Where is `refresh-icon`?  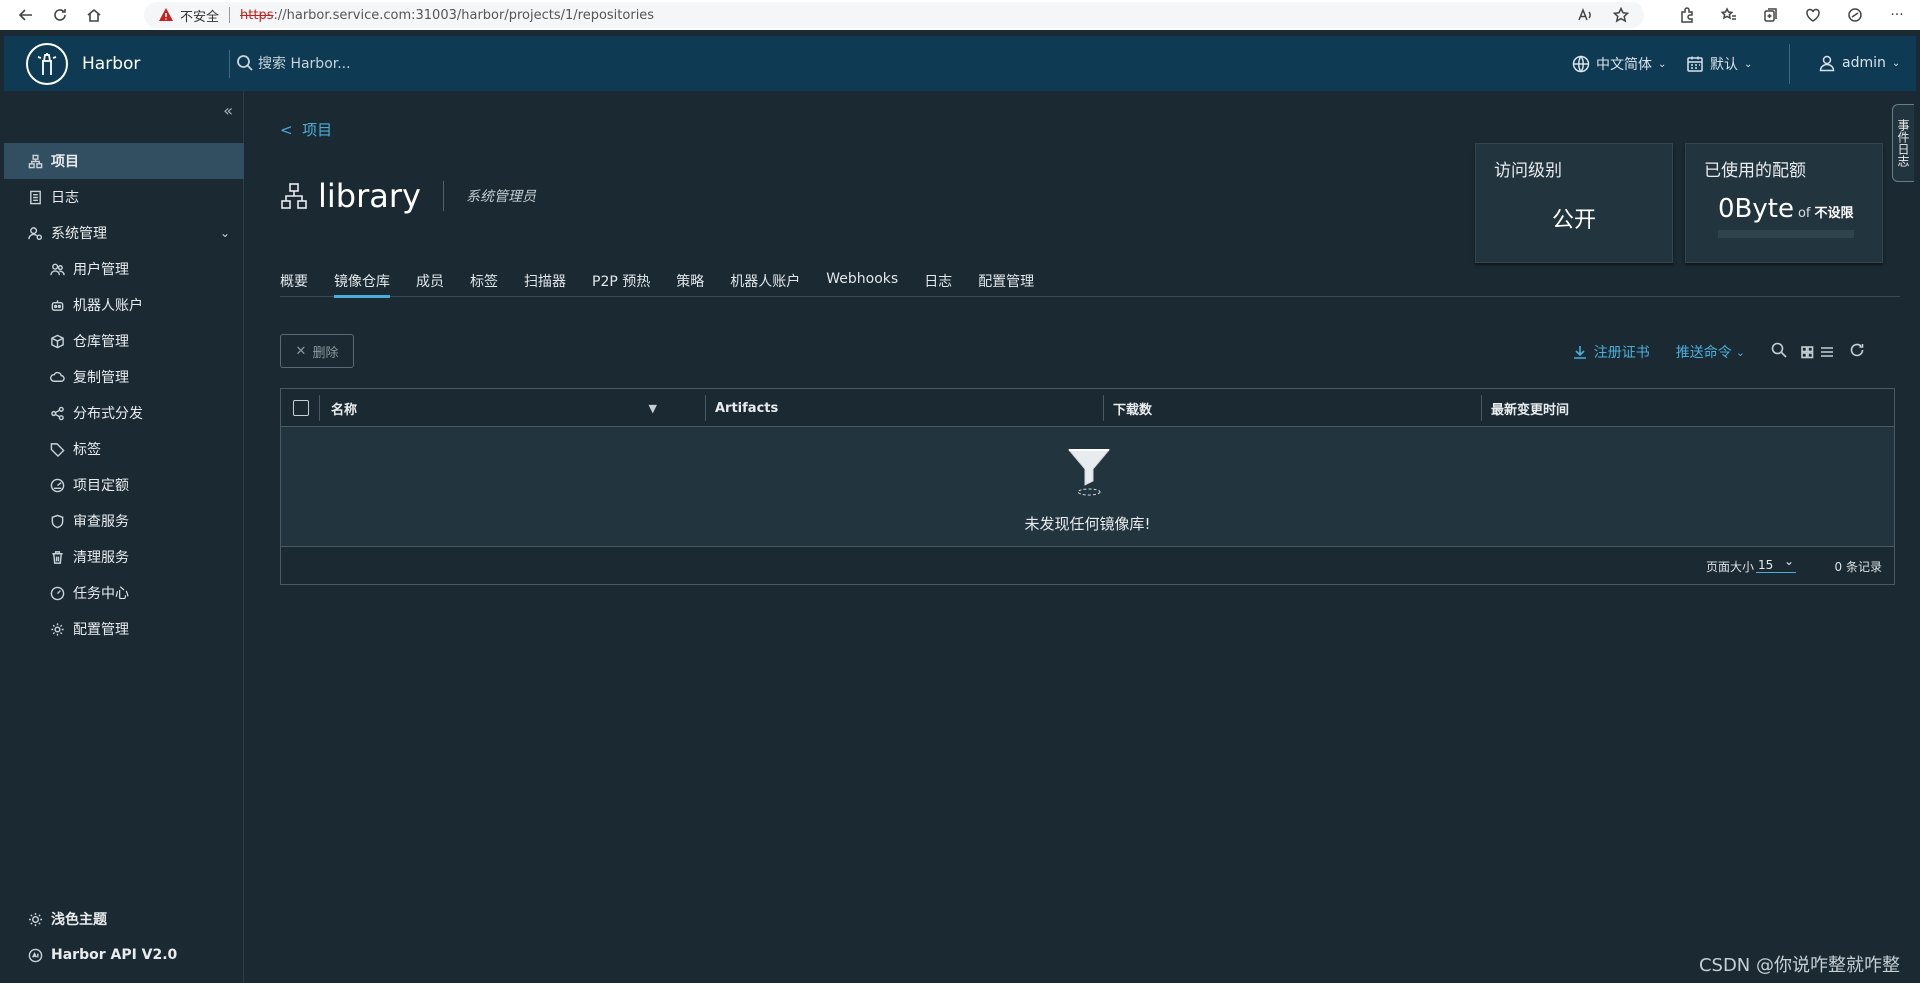 refresh-icon is located at coordinates (1857, 352).